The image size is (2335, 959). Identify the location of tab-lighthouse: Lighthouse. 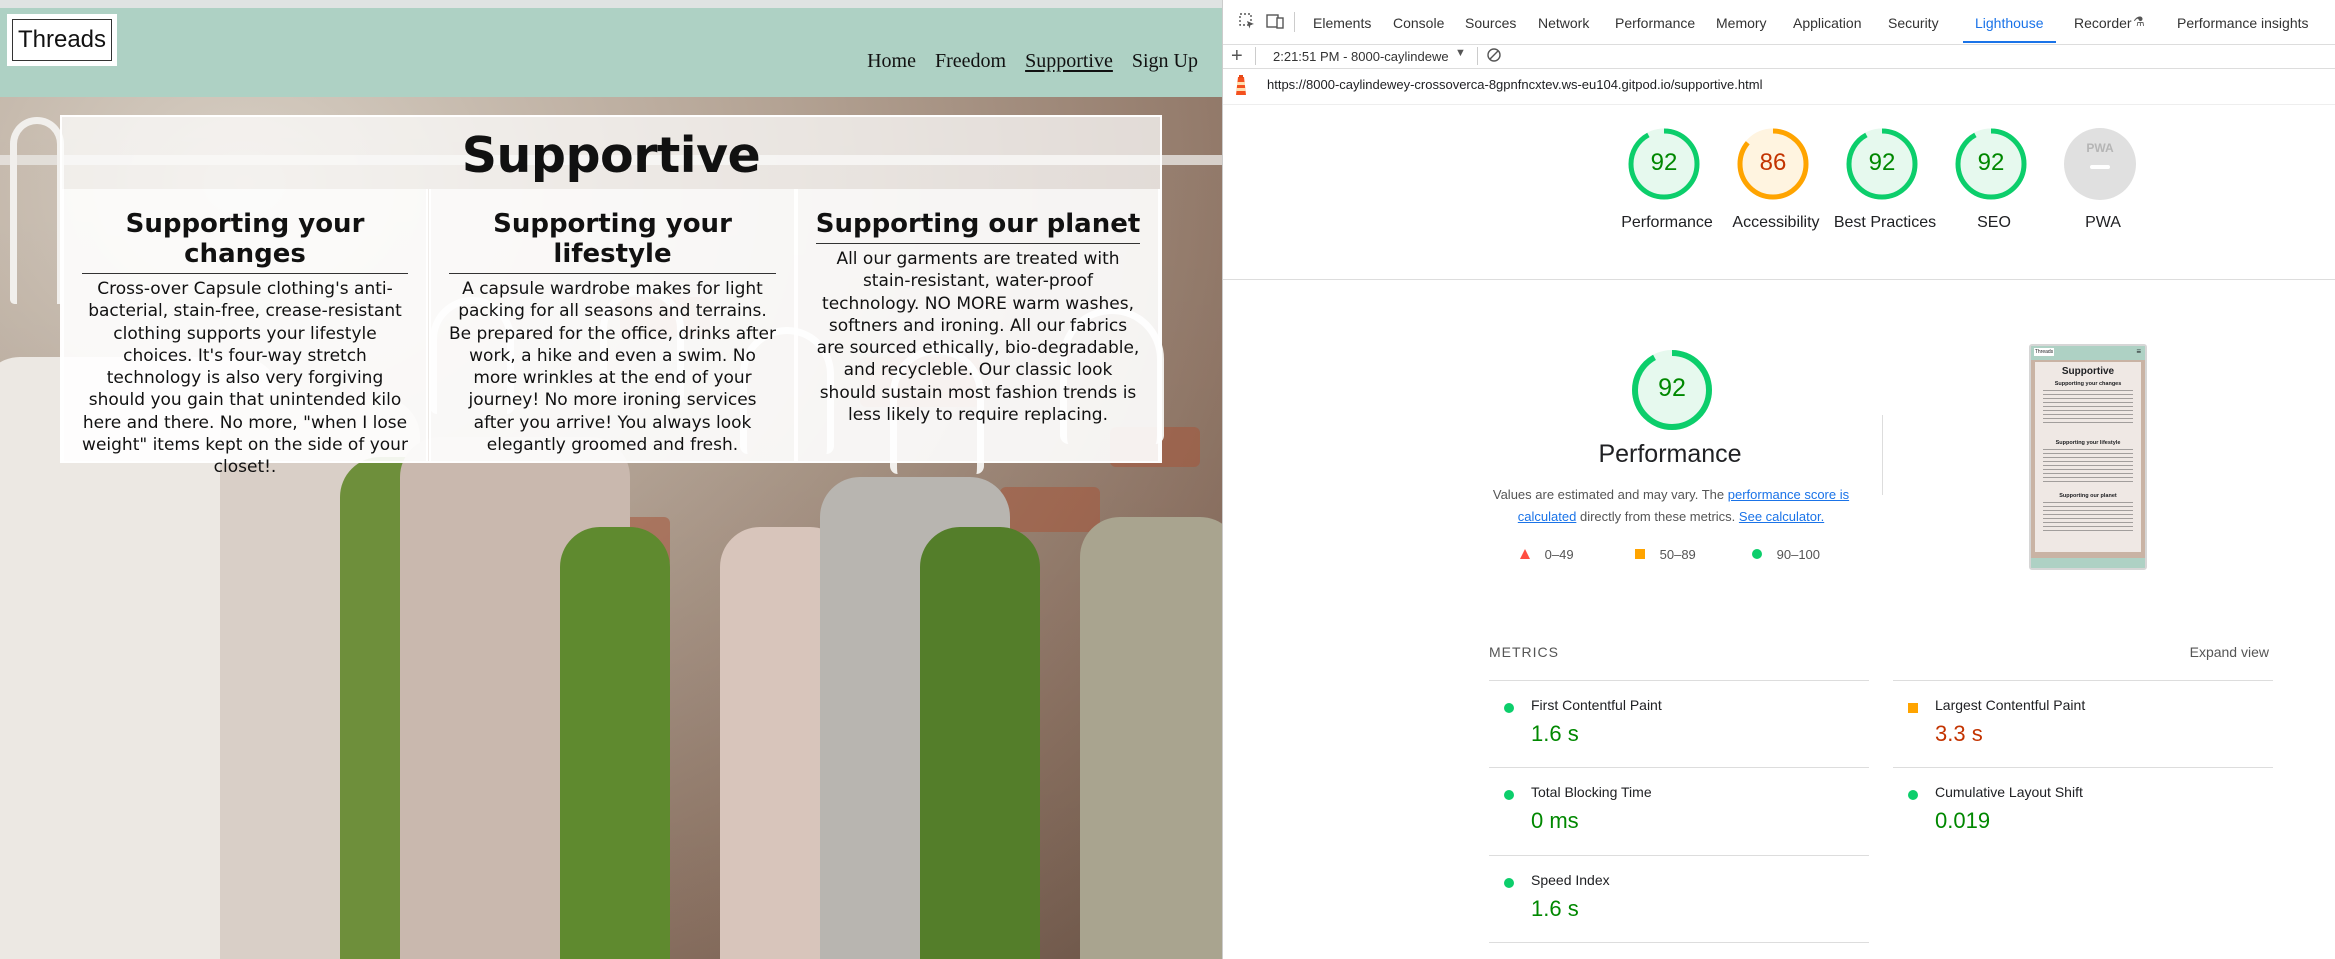
(2009, 23).